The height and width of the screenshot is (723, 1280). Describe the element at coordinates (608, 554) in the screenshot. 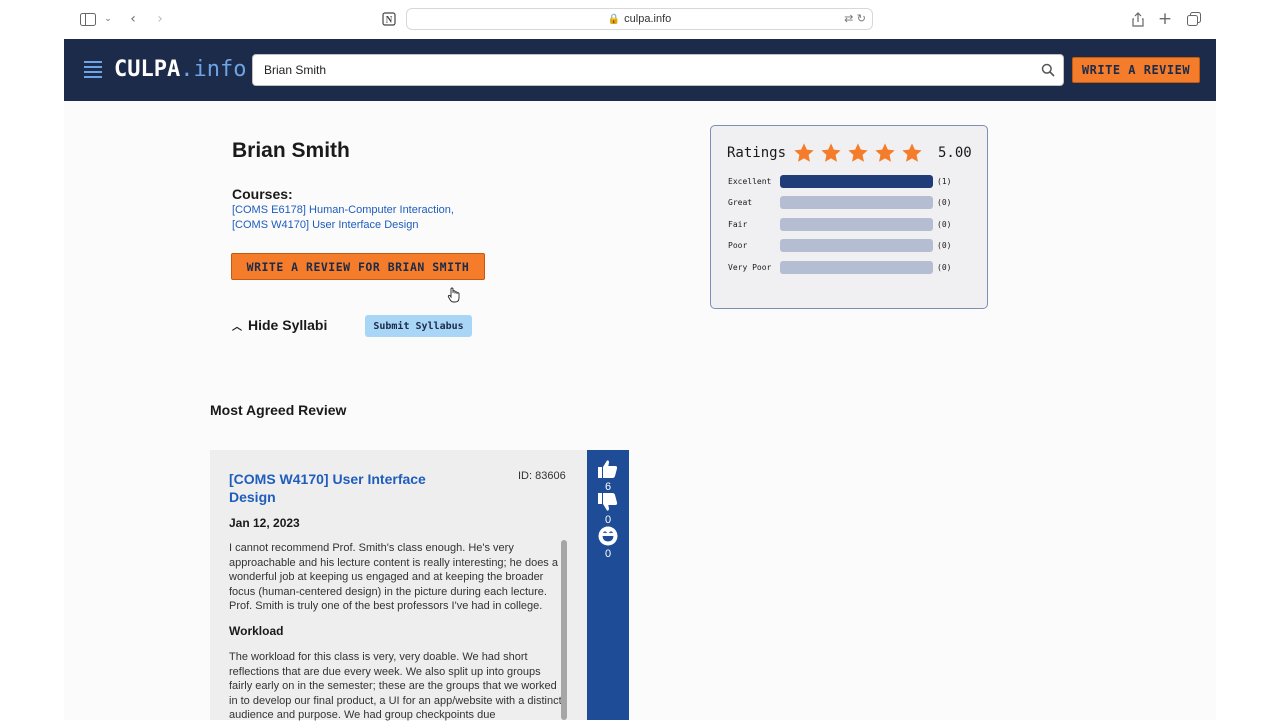

I see `funny-count: 0` at that location.